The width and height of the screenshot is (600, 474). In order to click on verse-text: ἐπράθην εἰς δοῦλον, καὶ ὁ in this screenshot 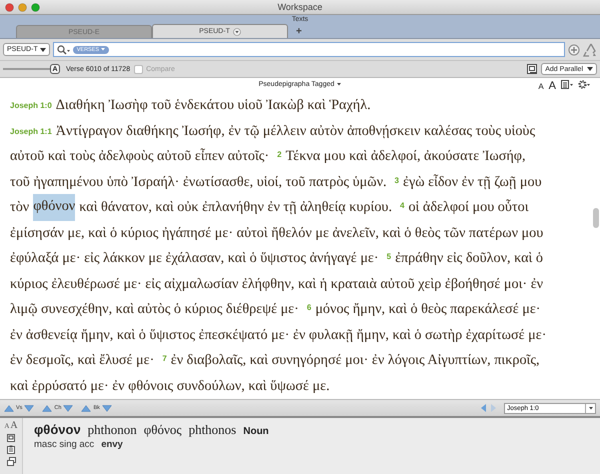, I will do `click(469, 259)`.